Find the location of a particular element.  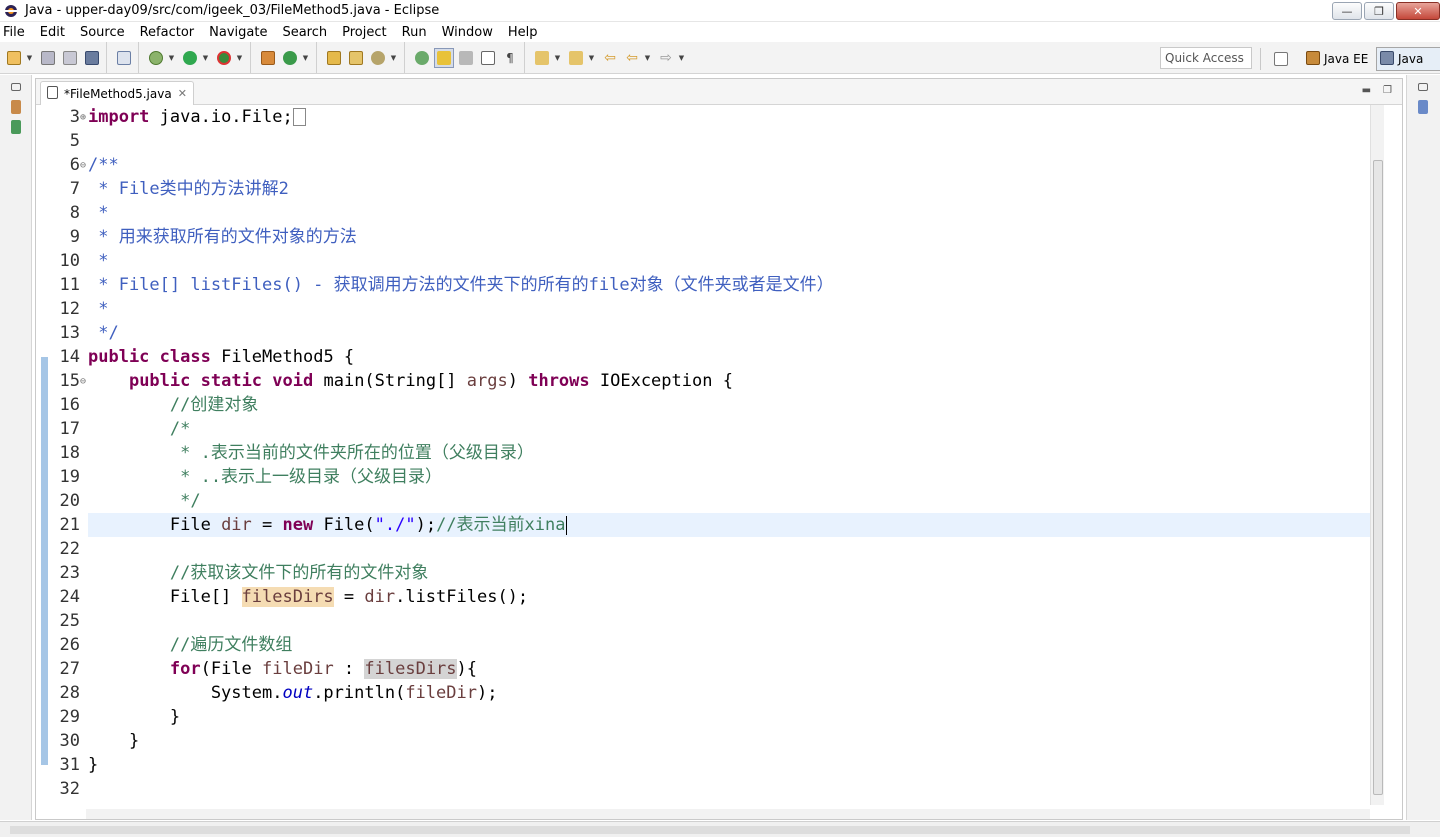

coverage-icon is located at coordinates (224, 58).